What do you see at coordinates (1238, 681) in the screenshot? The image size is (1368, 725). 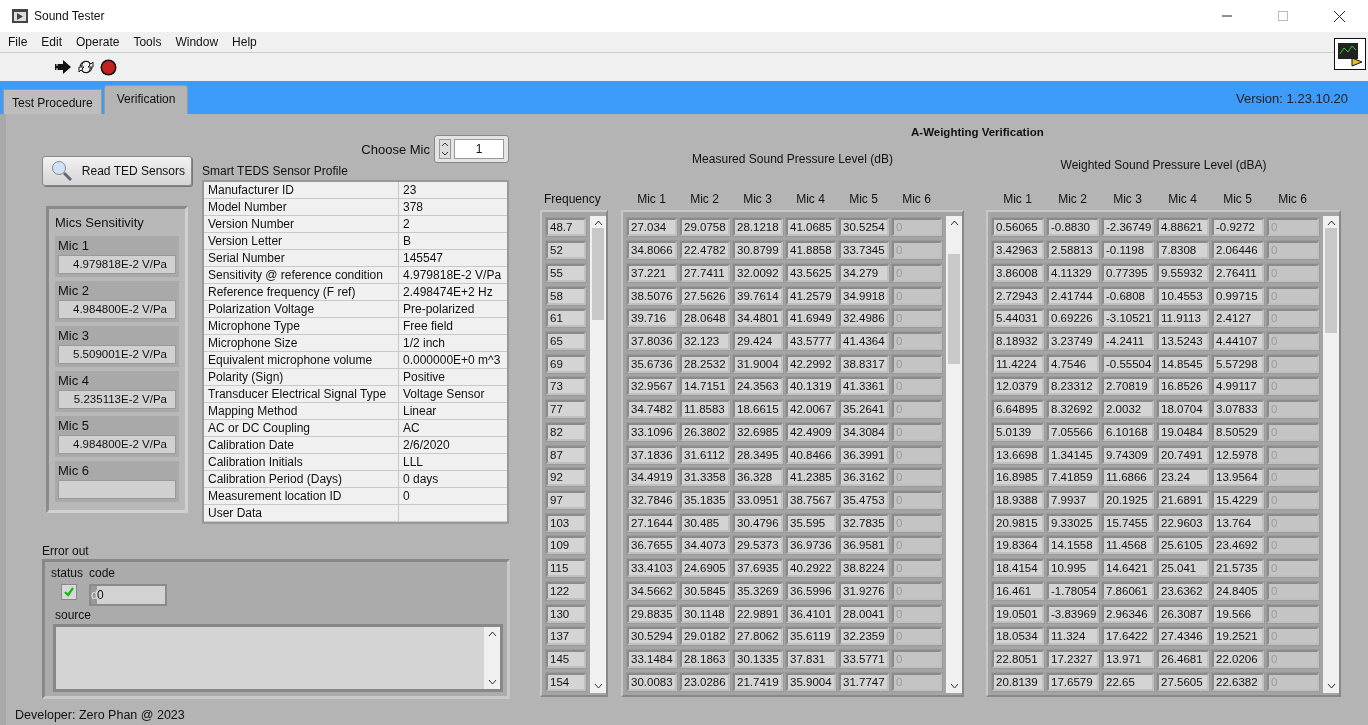 I see `data-cell: 22.6382` at bounding box center [1238, 681].